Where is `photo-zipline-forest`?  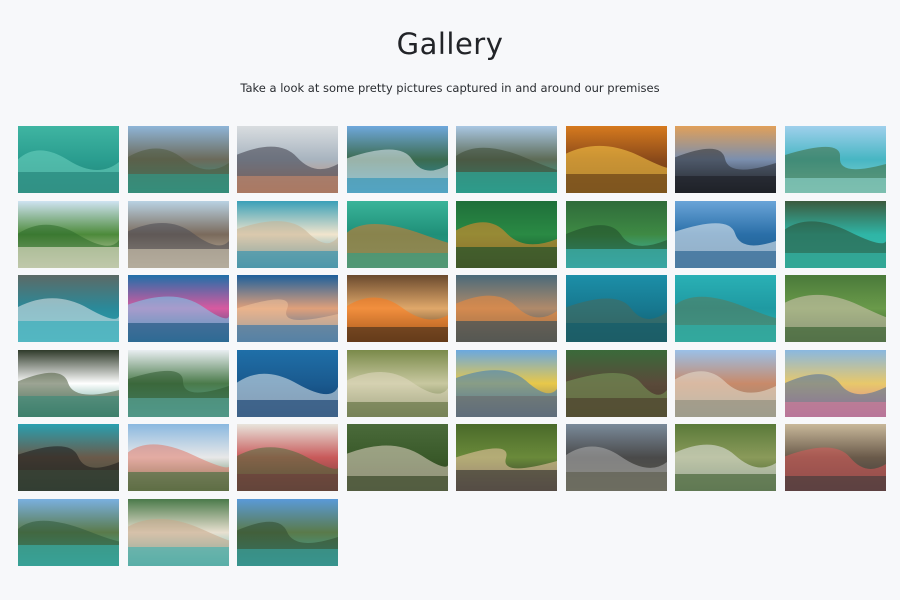
photo-zipline-forest is located at coordinates (835, 308).